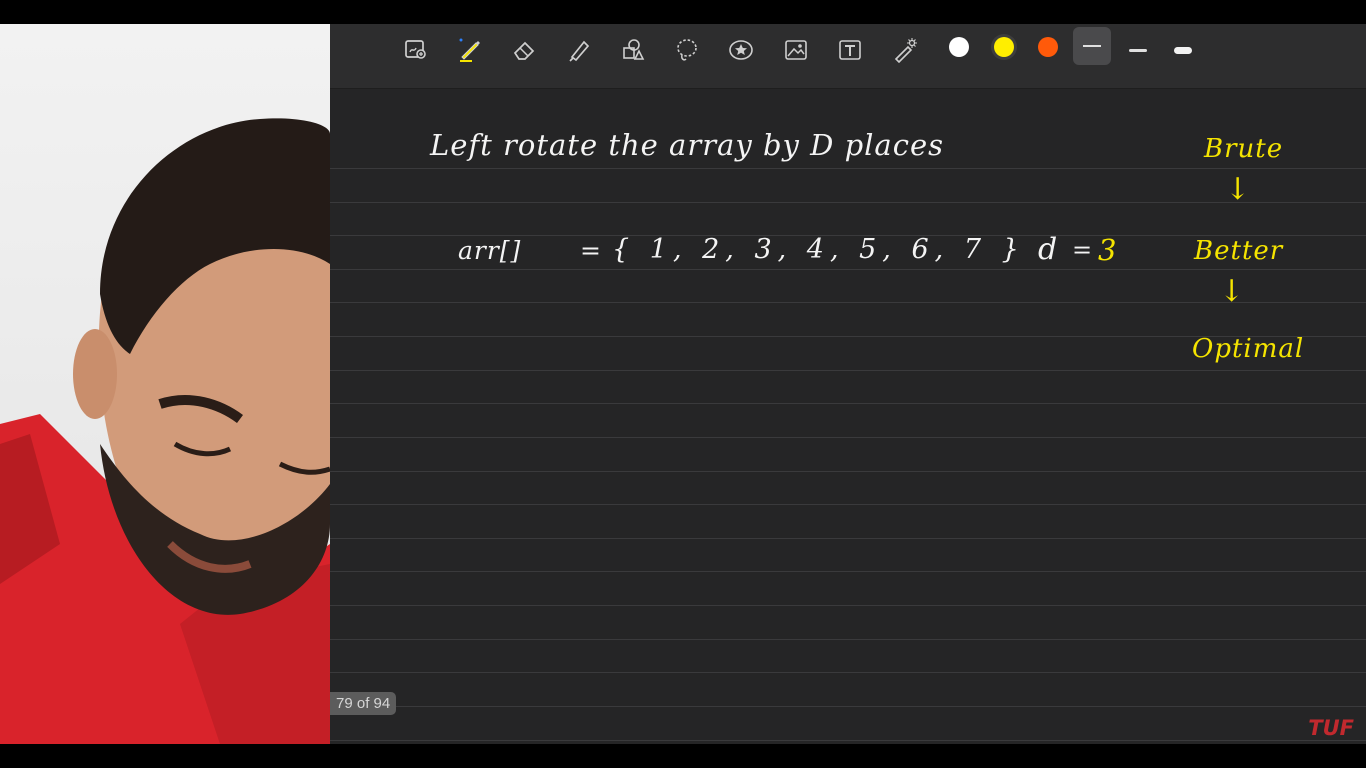 The height and width of the screenshot is (768, 1366). What do you see at coordinates (959, 47) in the screenshot?
I see `color-swatch-white` at bounding box center [959, 47].